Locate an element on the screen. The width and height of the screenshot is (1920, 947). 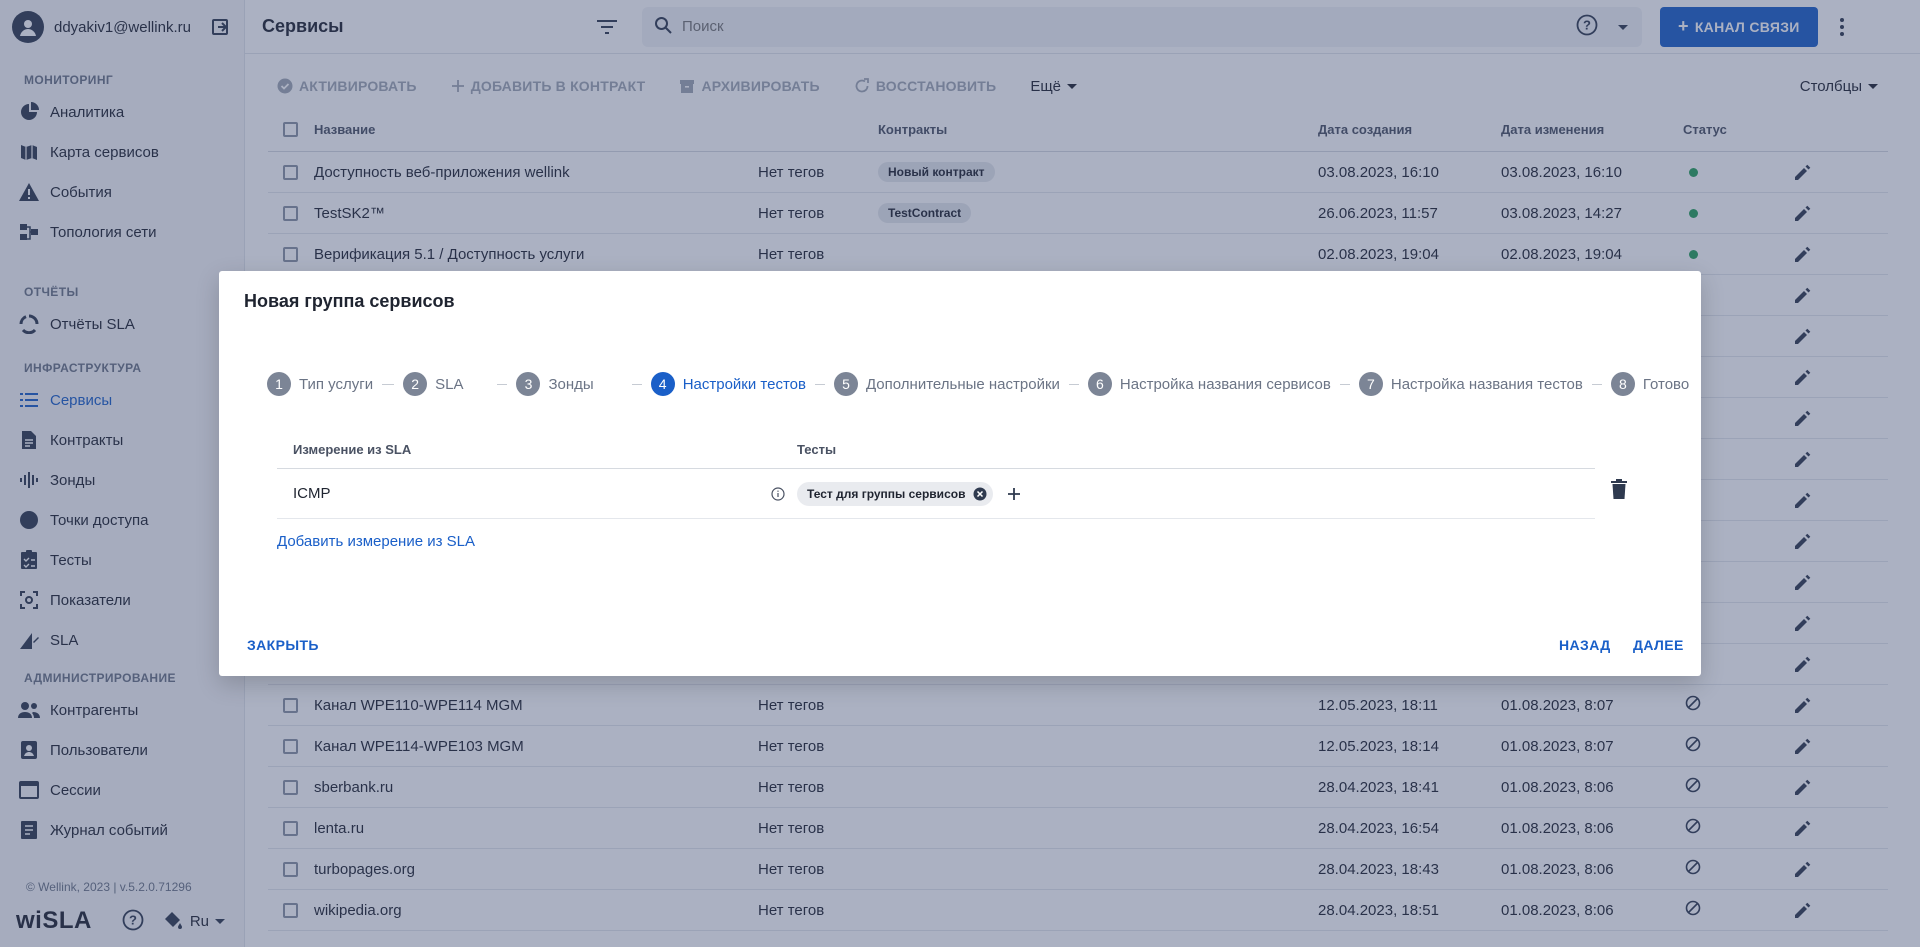
next-button: ДАЛЕЕ is located at coordinates (1658, 645).